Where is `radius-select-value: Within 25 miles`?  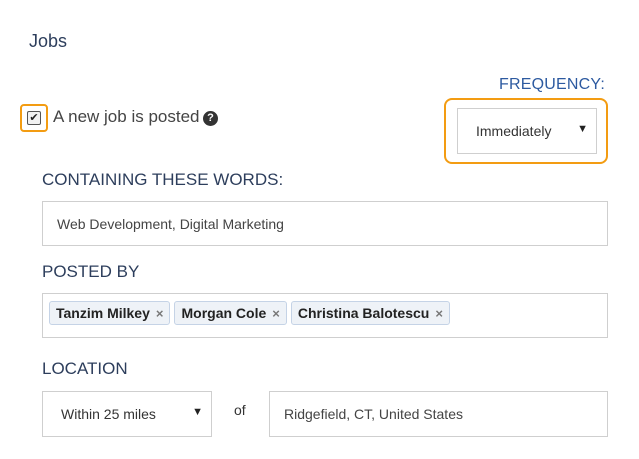 radius-select-value: Within 25 miles is located at coordinates (108, 414).